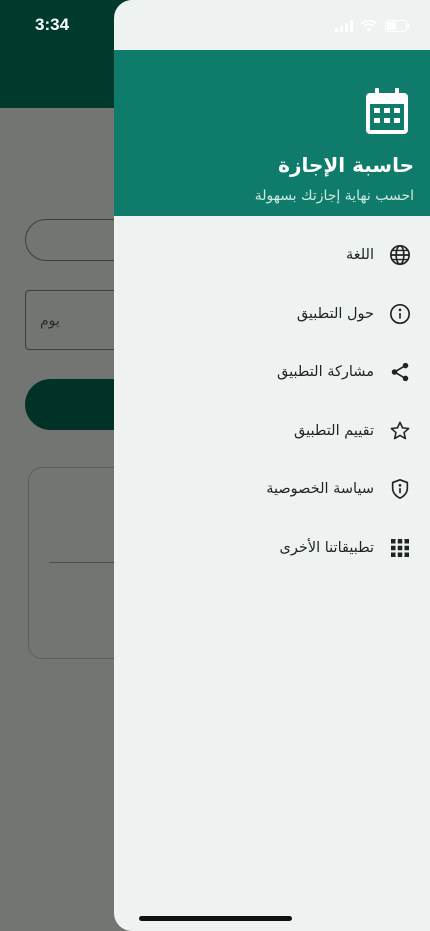 The width and height of the screenshot is (430, 931). Describe the element at coordinates (50, 321) in the screenshot. I see `day-unit-field-value: يوم` at that location.